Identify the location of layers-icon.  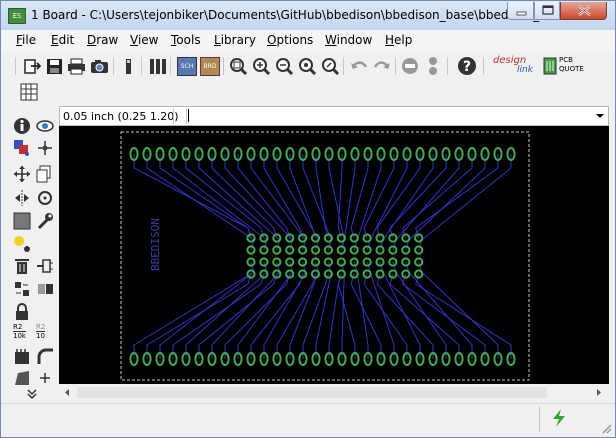
(22, 148).